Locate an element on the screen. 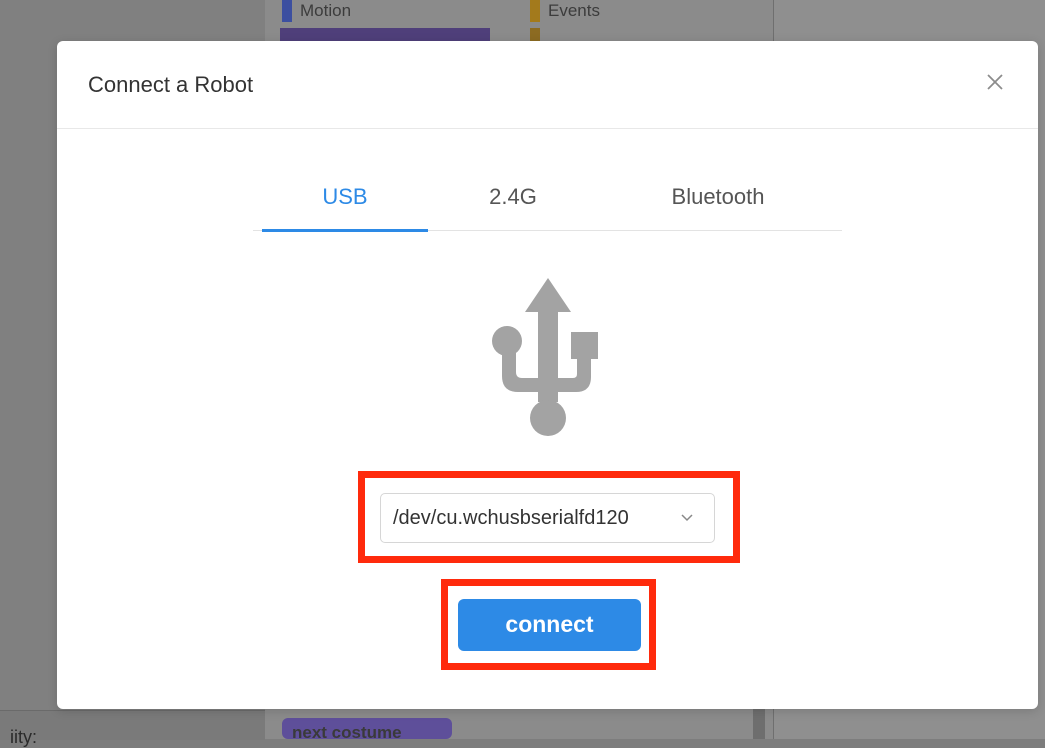 The image size is (1045, 748). category-events-label: Events is located at coordinates (574, 10).